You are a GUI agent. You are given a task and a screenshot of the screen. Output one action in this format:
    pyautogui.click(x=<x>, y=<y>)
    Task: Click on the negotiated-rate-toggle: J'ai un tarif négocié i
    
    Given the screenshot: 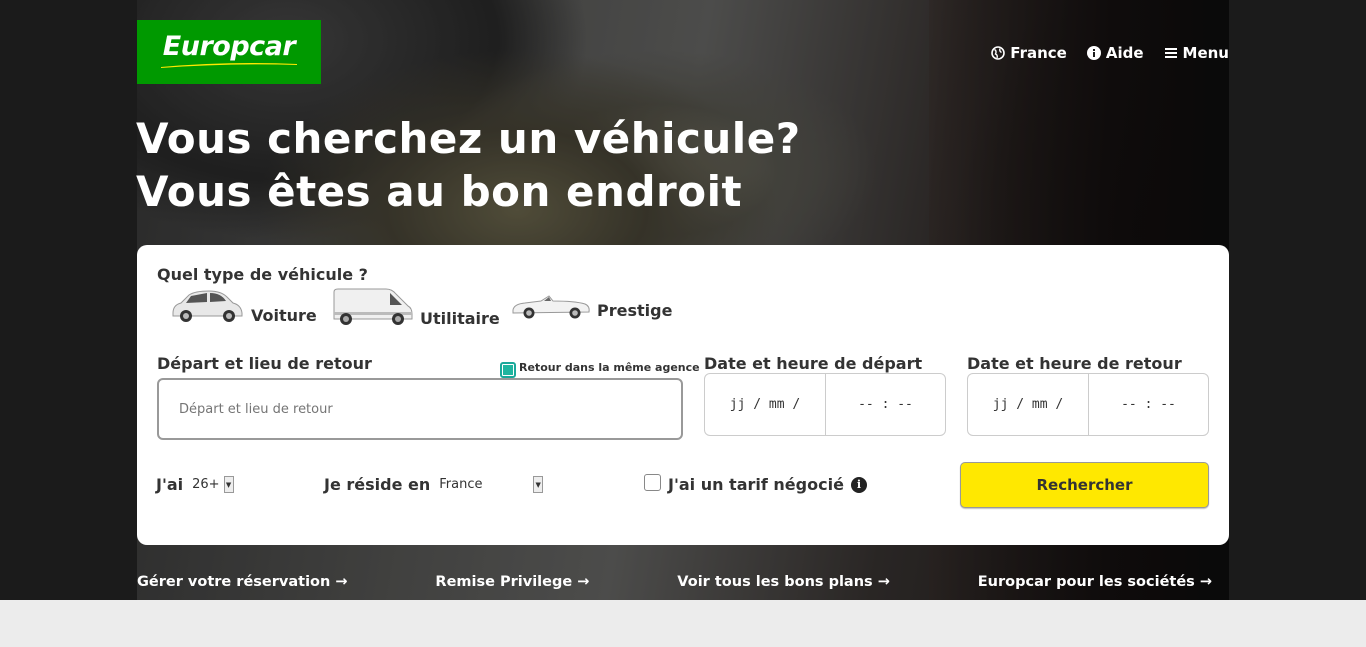 What is the action you would take?
    pyautogui.click(x=755, y=484)
    